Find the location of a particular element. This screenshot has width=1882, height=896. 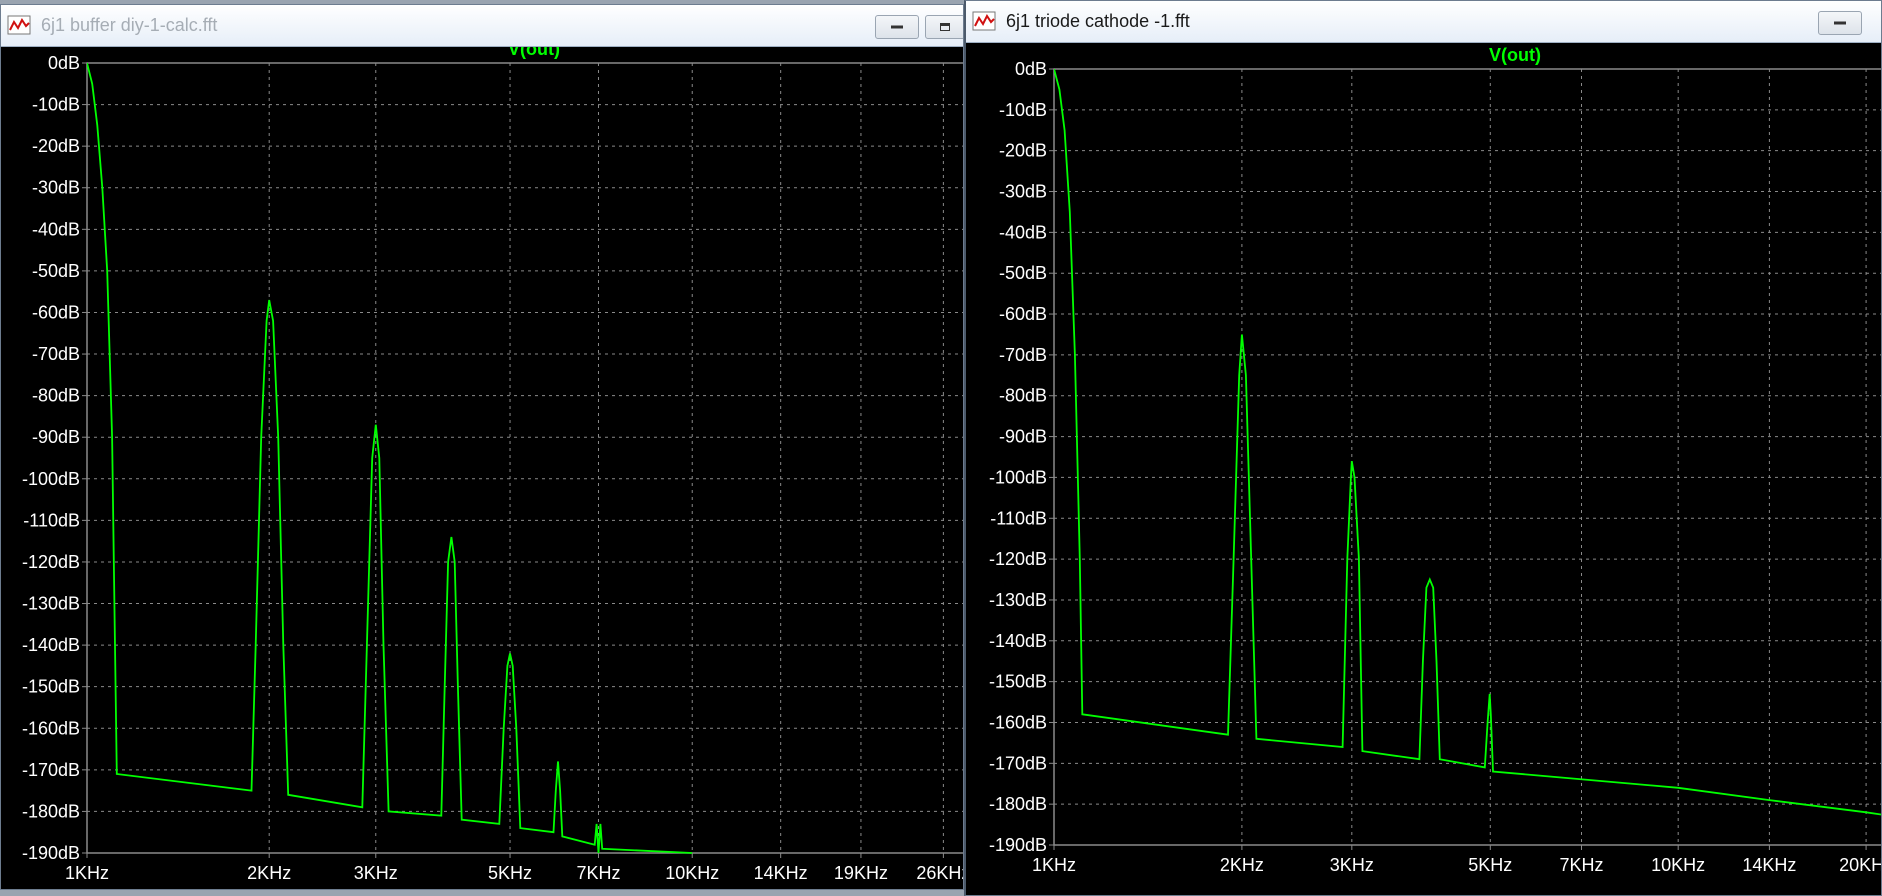

x-tick-label: 20KHz is located at coordinates (1860, 865).